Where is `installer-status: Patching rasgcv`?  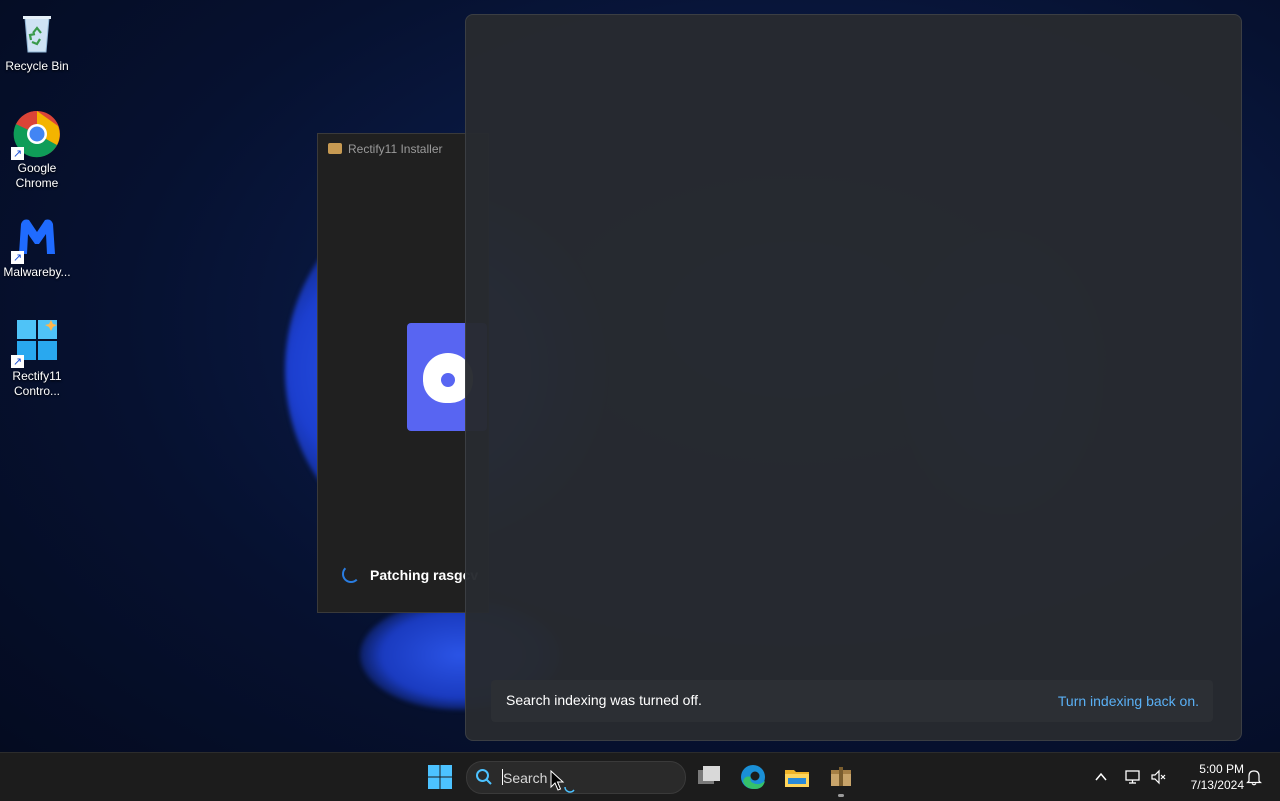
installer-status: Patching rasgcv is located at coordinates (410, 574).